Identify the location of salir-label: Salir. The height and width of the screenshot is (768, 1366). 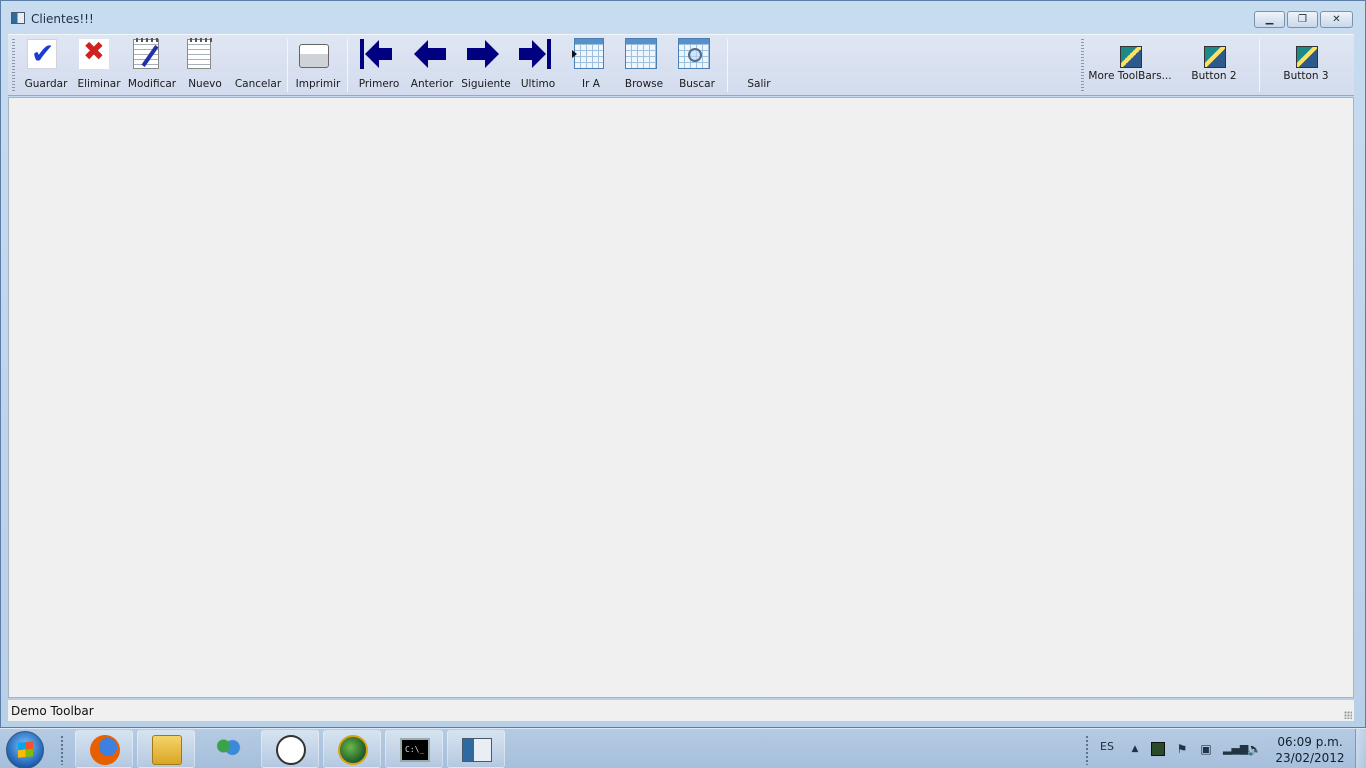
(759, 84).